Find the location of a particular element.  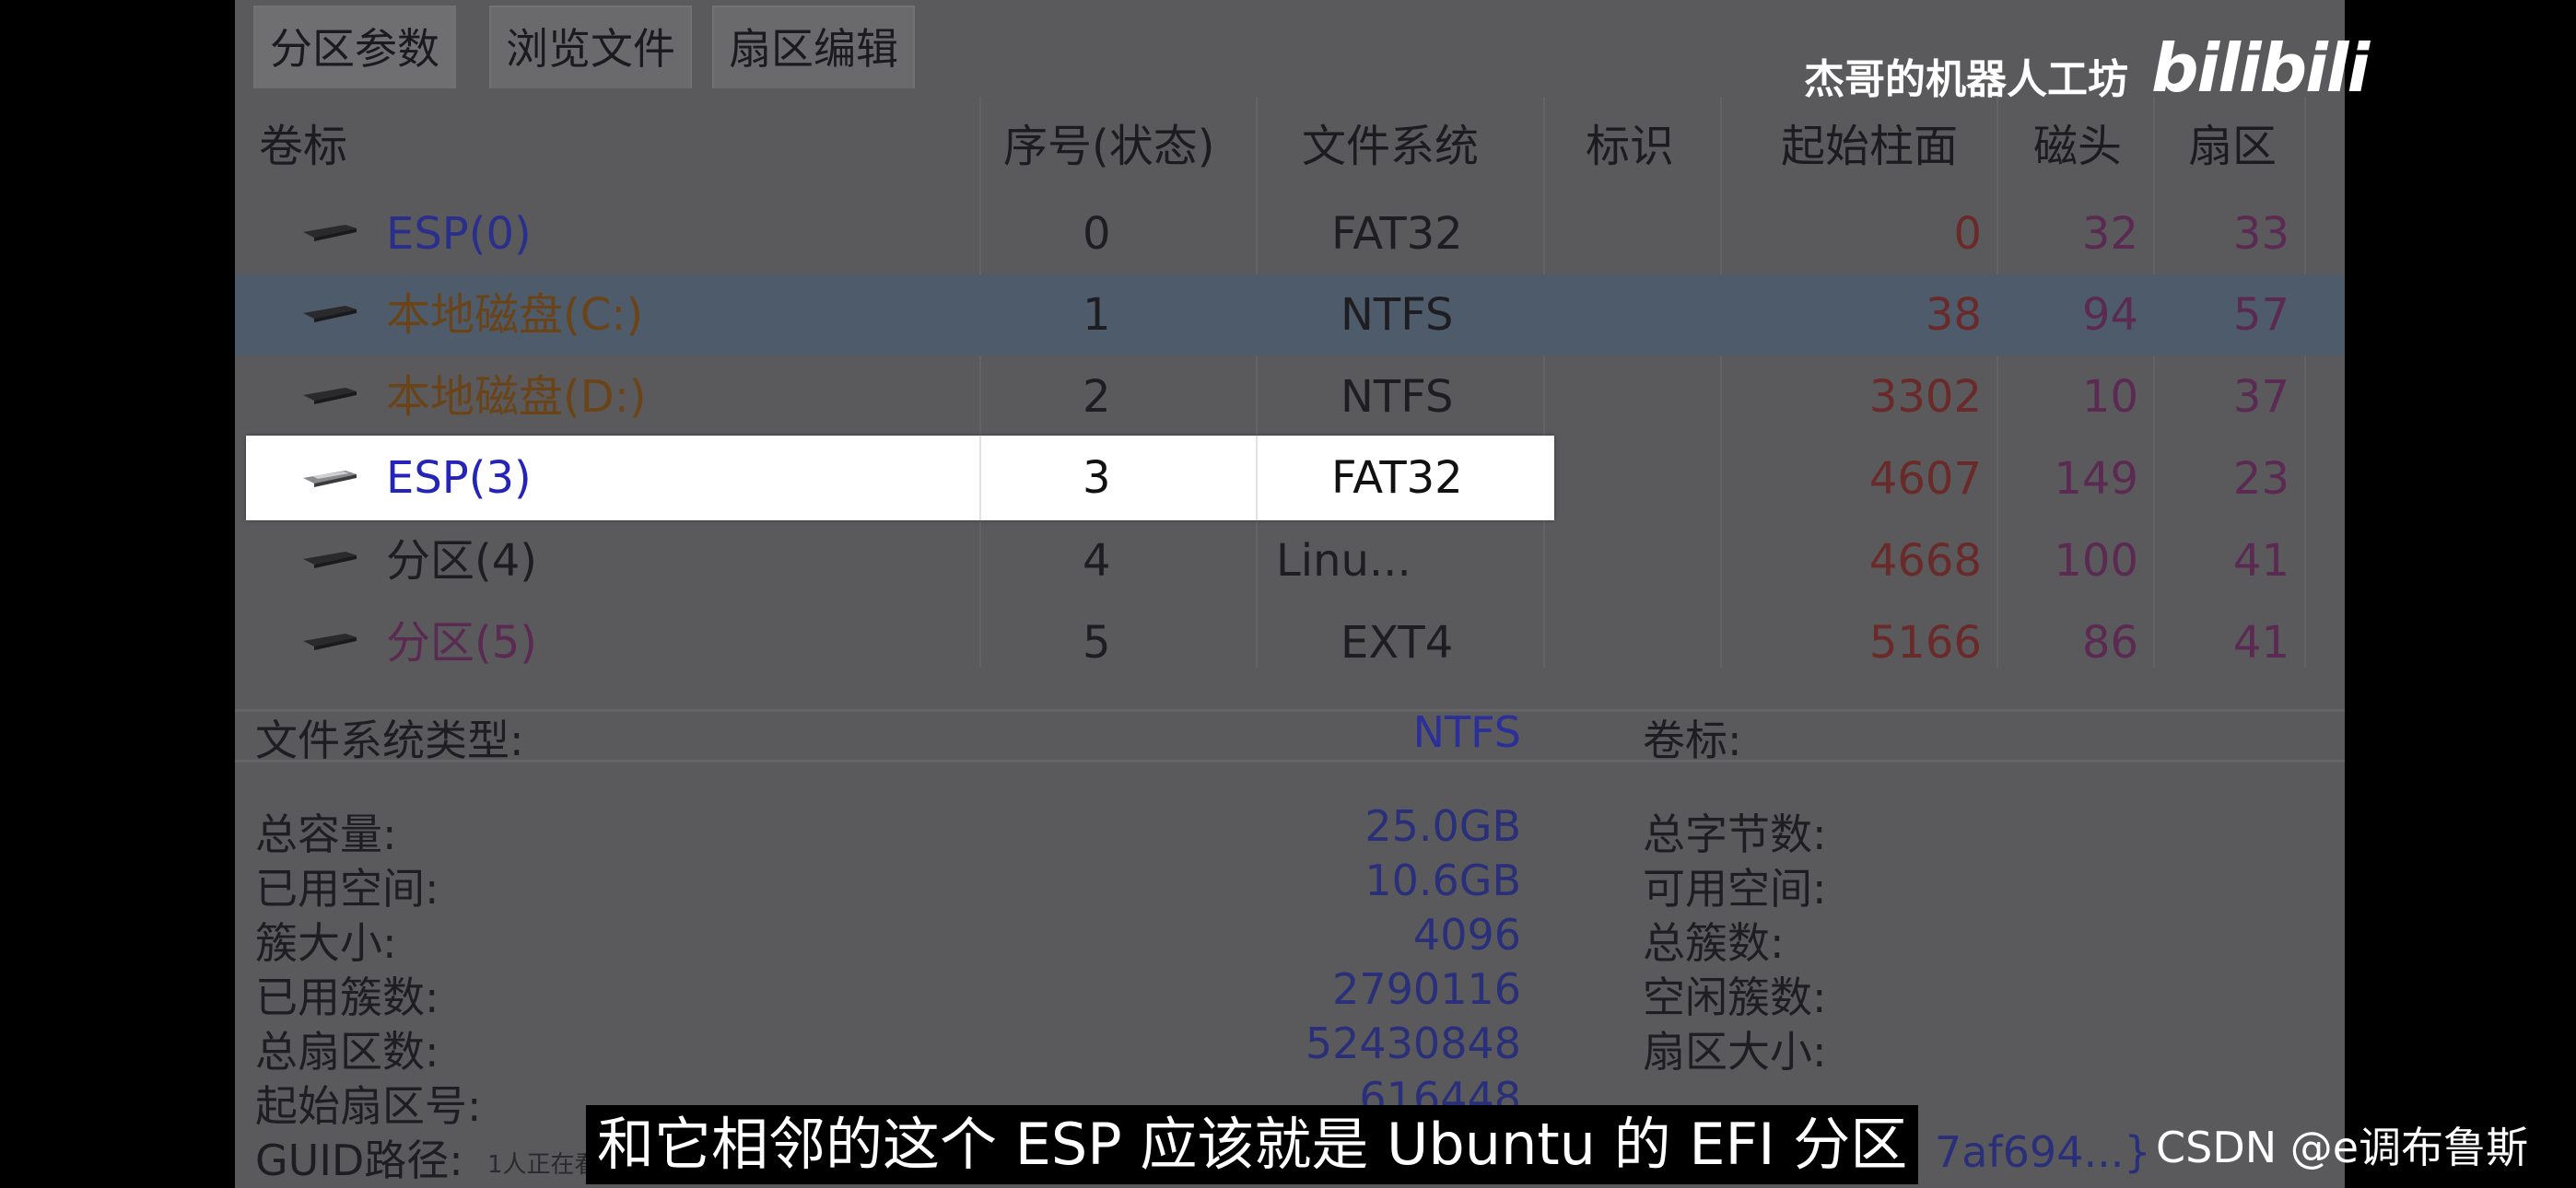

guid-value: 7af694...} is located at coordinates (2043, 1152).